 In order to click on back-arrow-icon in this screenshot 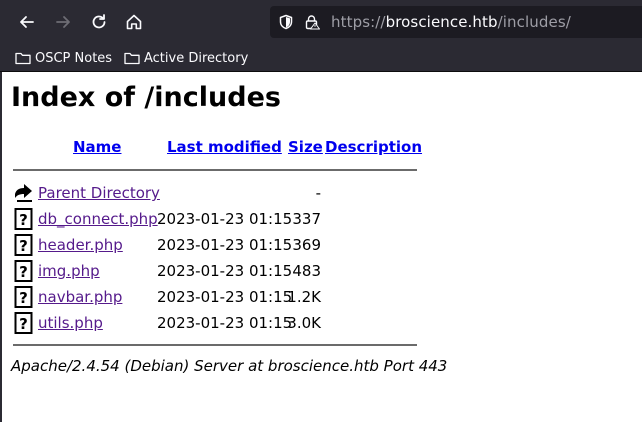, I will do `click(27, 22)`.